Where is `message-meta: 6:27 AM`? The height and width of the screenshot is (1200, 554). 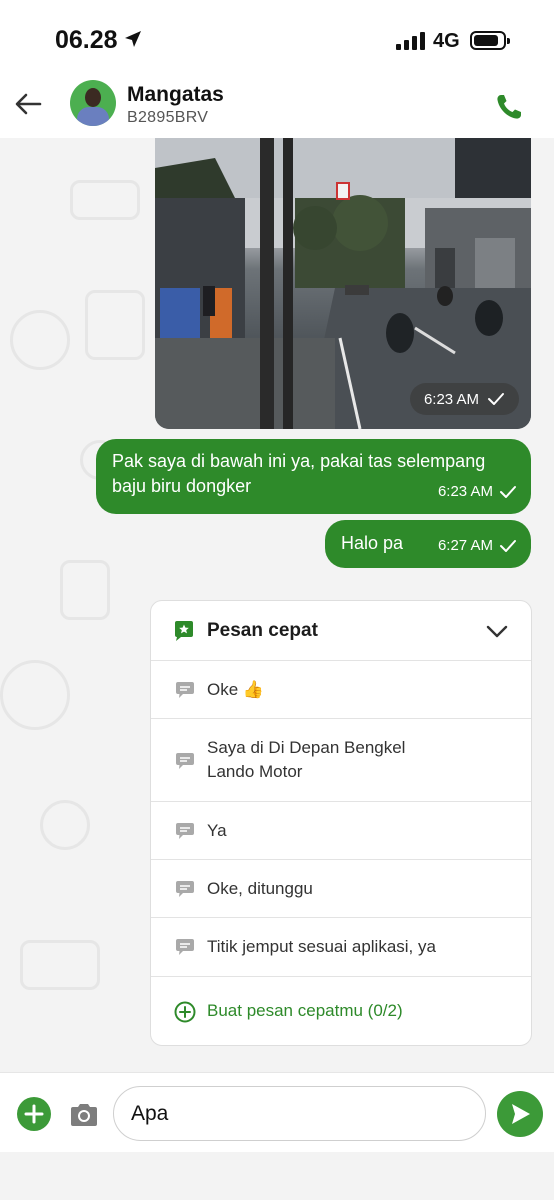 message-meta: 6:27 AM is located at coordinates (477, 545).